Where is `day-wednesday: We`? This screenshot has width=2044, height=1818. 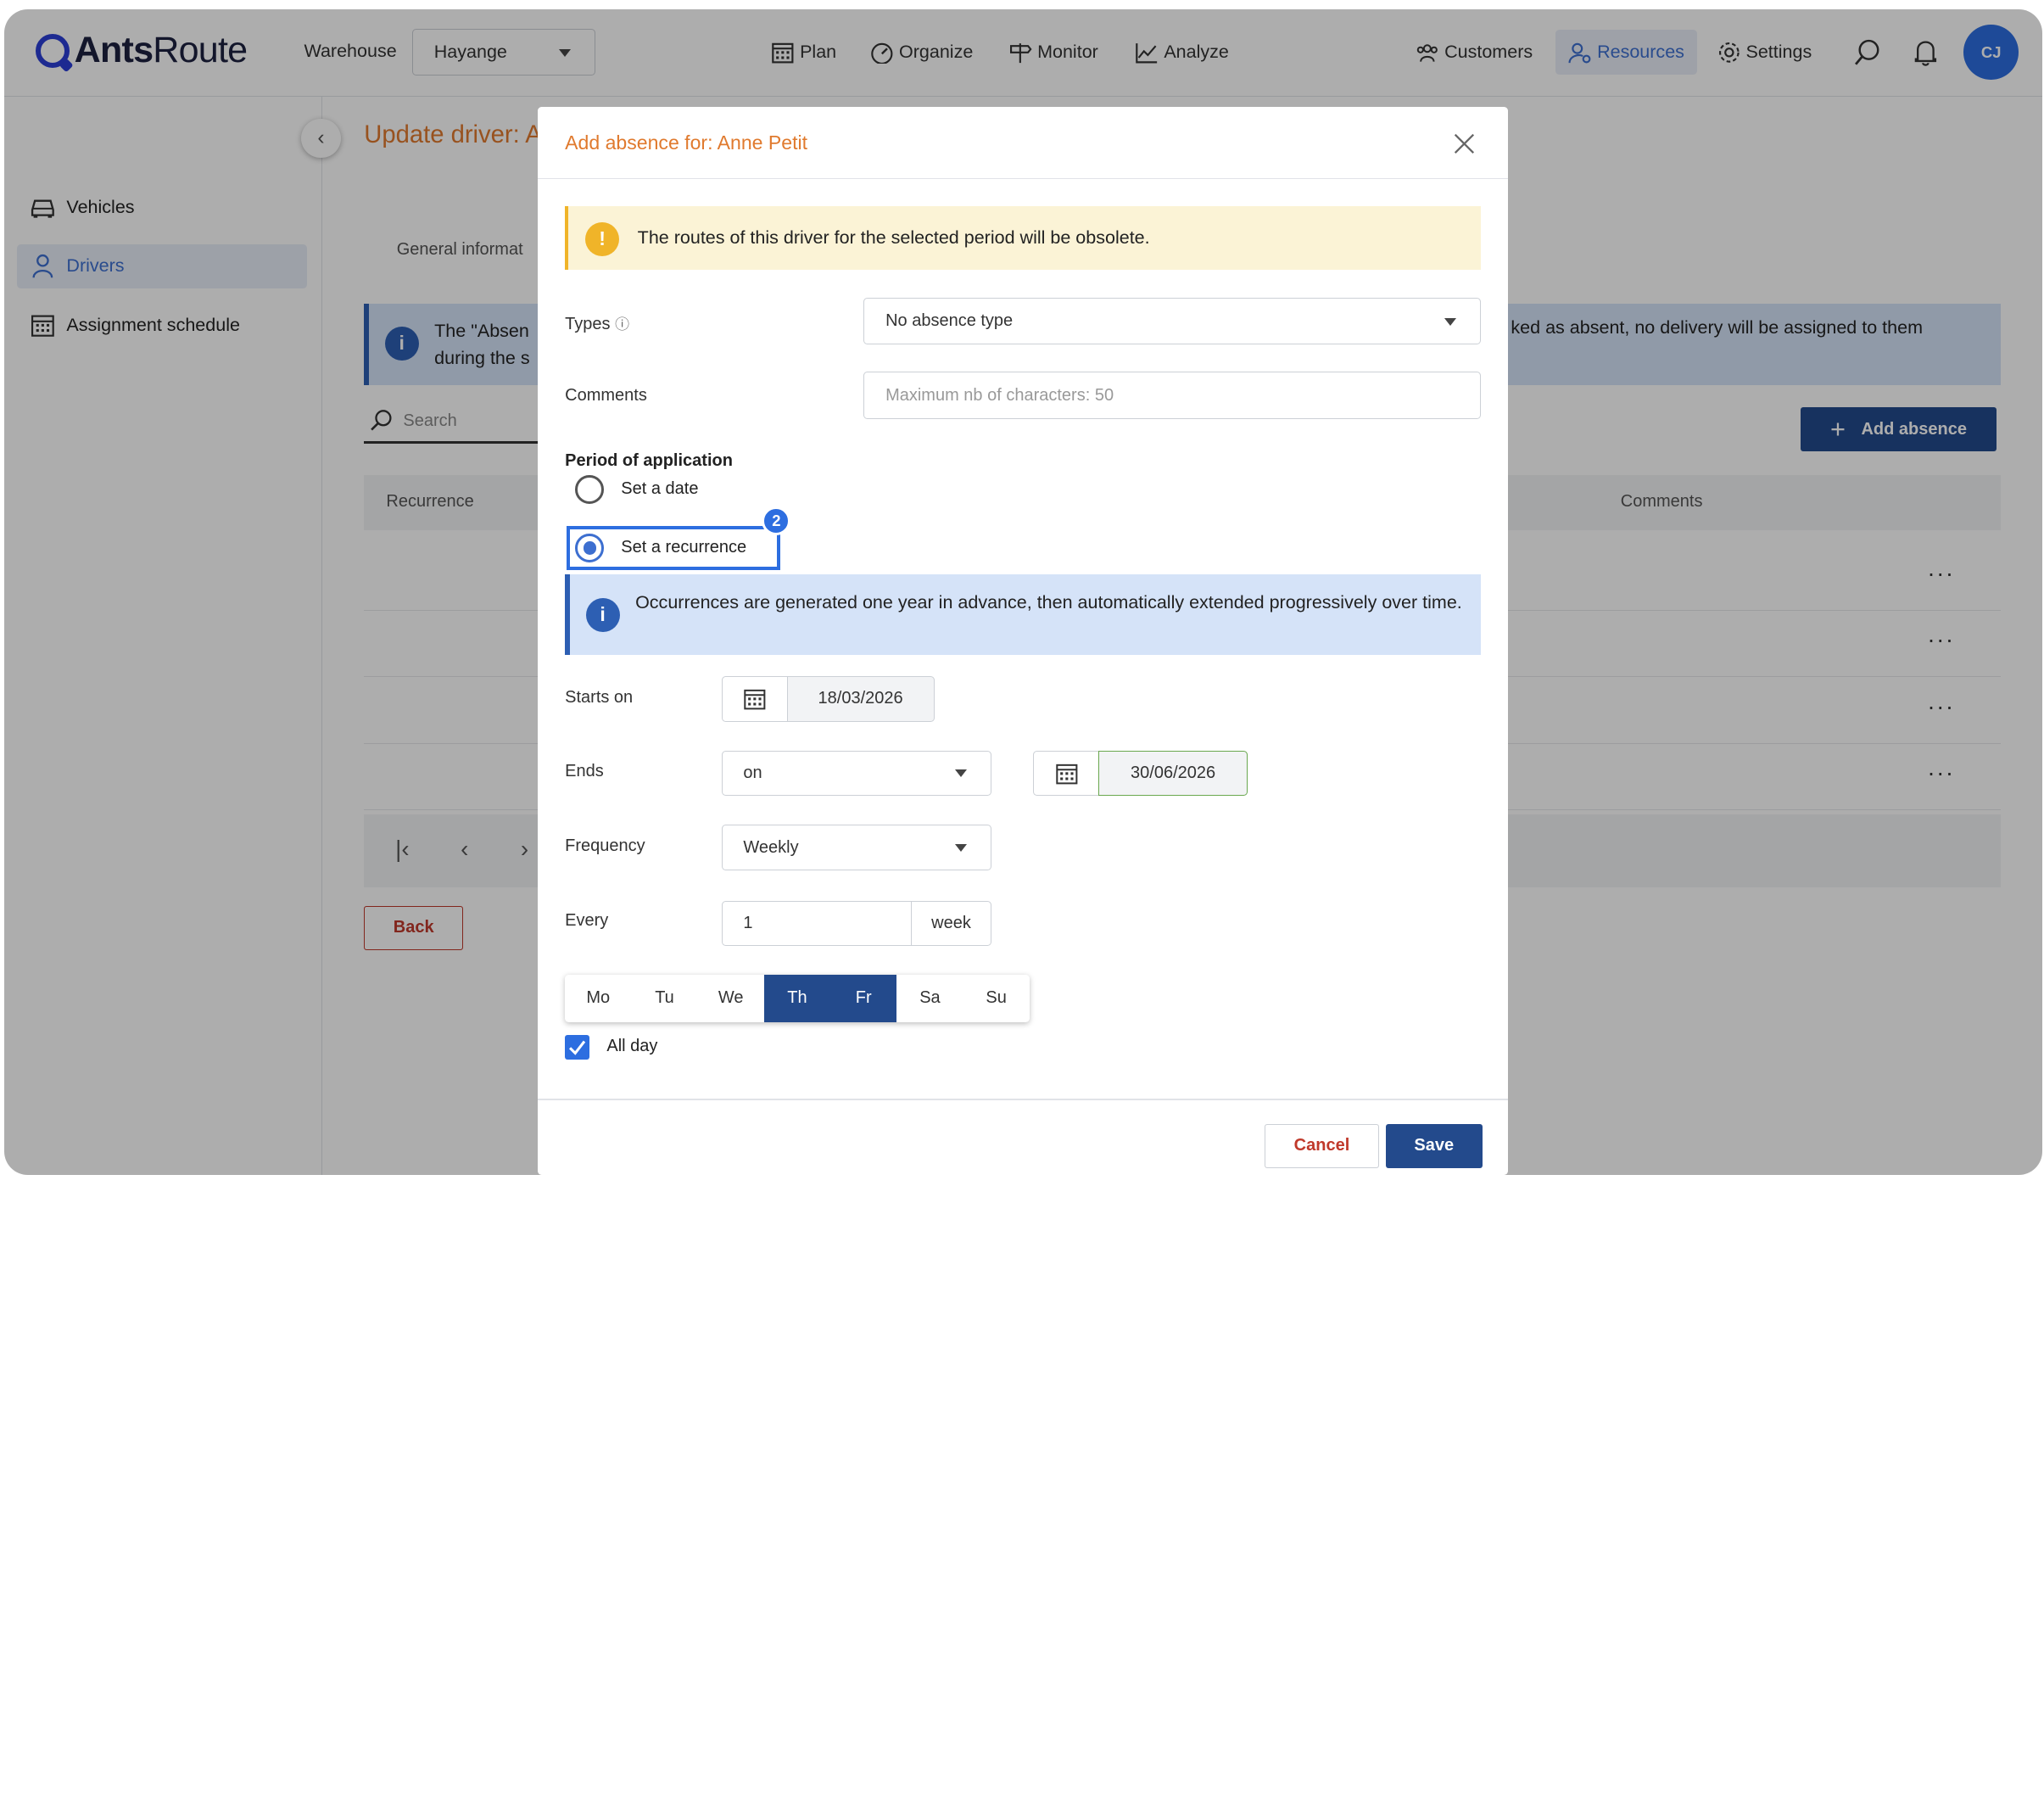
day-wednesday: We is located at coordinates (731, 998).